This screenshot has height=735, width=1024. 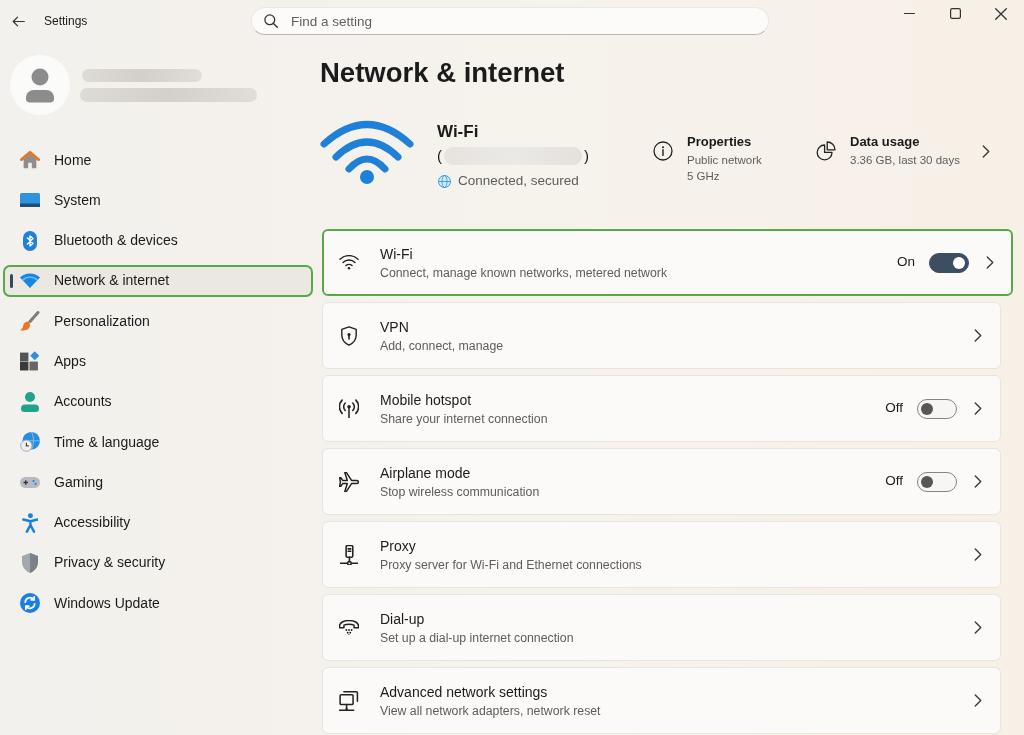 What do you see at coordinates (349, 481) in the screenshot?
I see `airplane-icon` at bounding box center [349, 481].